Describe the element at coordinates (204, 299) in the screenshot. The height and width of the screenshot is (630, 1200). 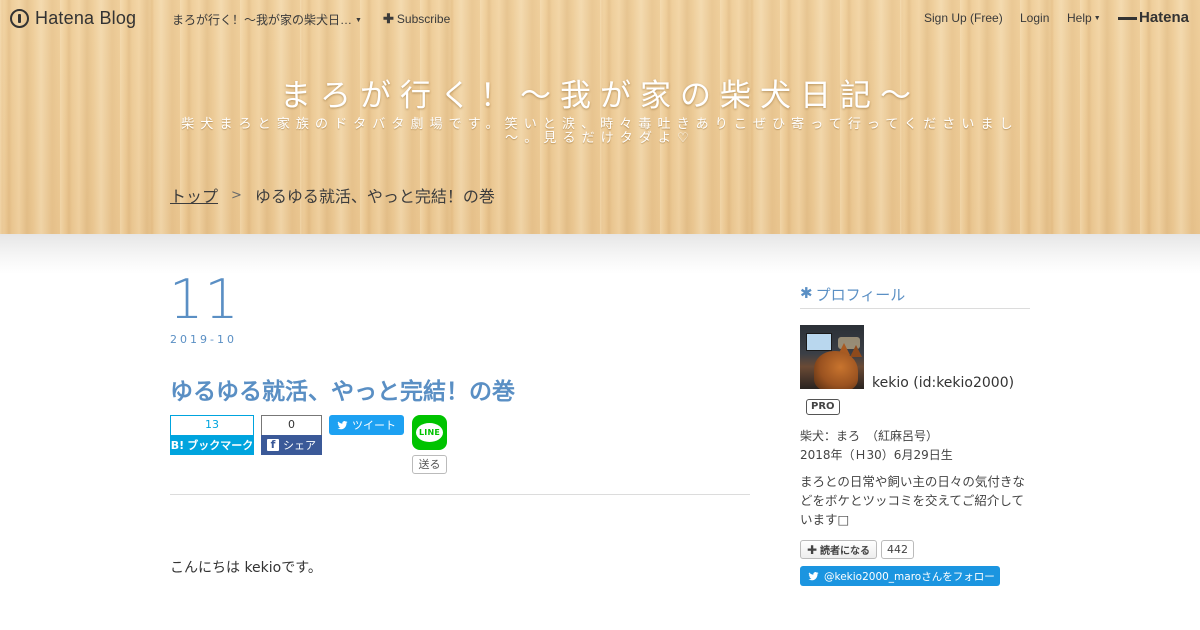
I see `entry-date-day: 11` at that location.